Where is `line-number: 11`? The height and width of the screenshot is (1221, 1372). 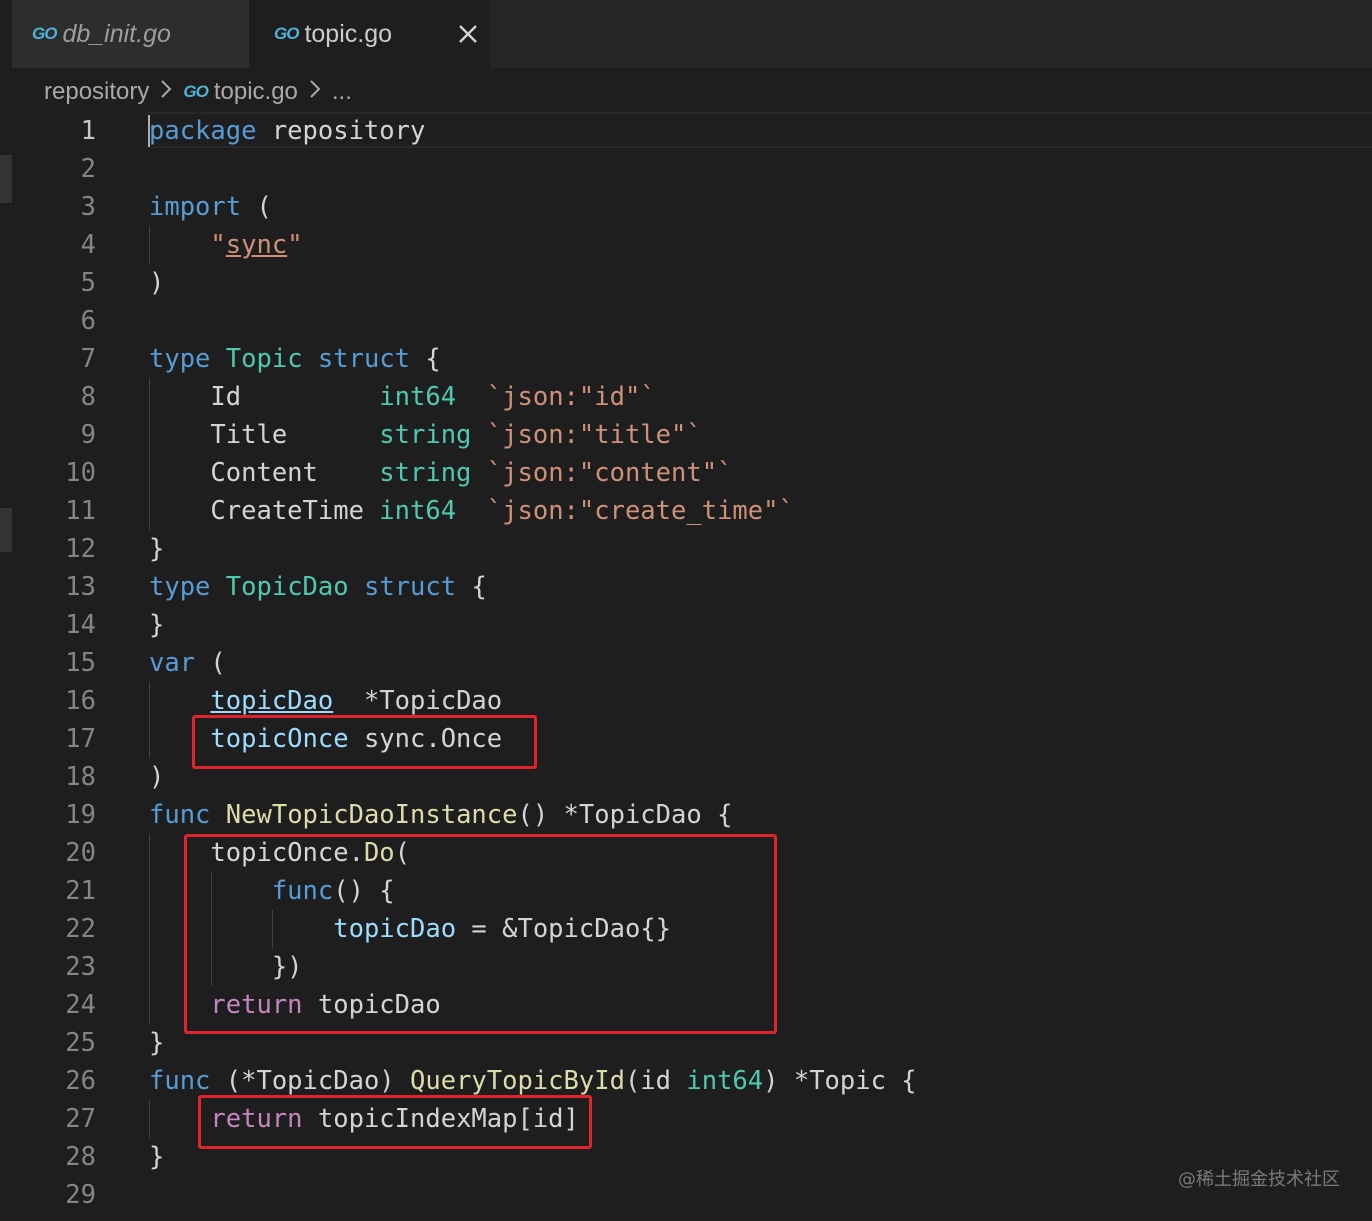 line-number: 11 is located at coordinates (80, 511).